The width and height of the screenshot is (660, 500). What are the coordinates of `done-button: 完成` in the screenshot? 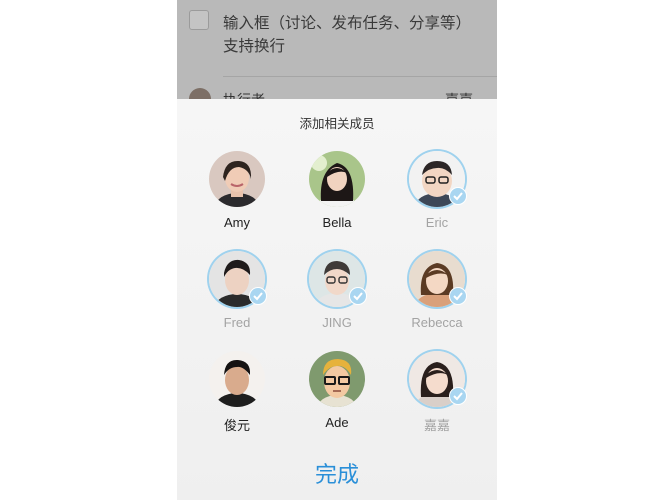 It's located at (337, 473).